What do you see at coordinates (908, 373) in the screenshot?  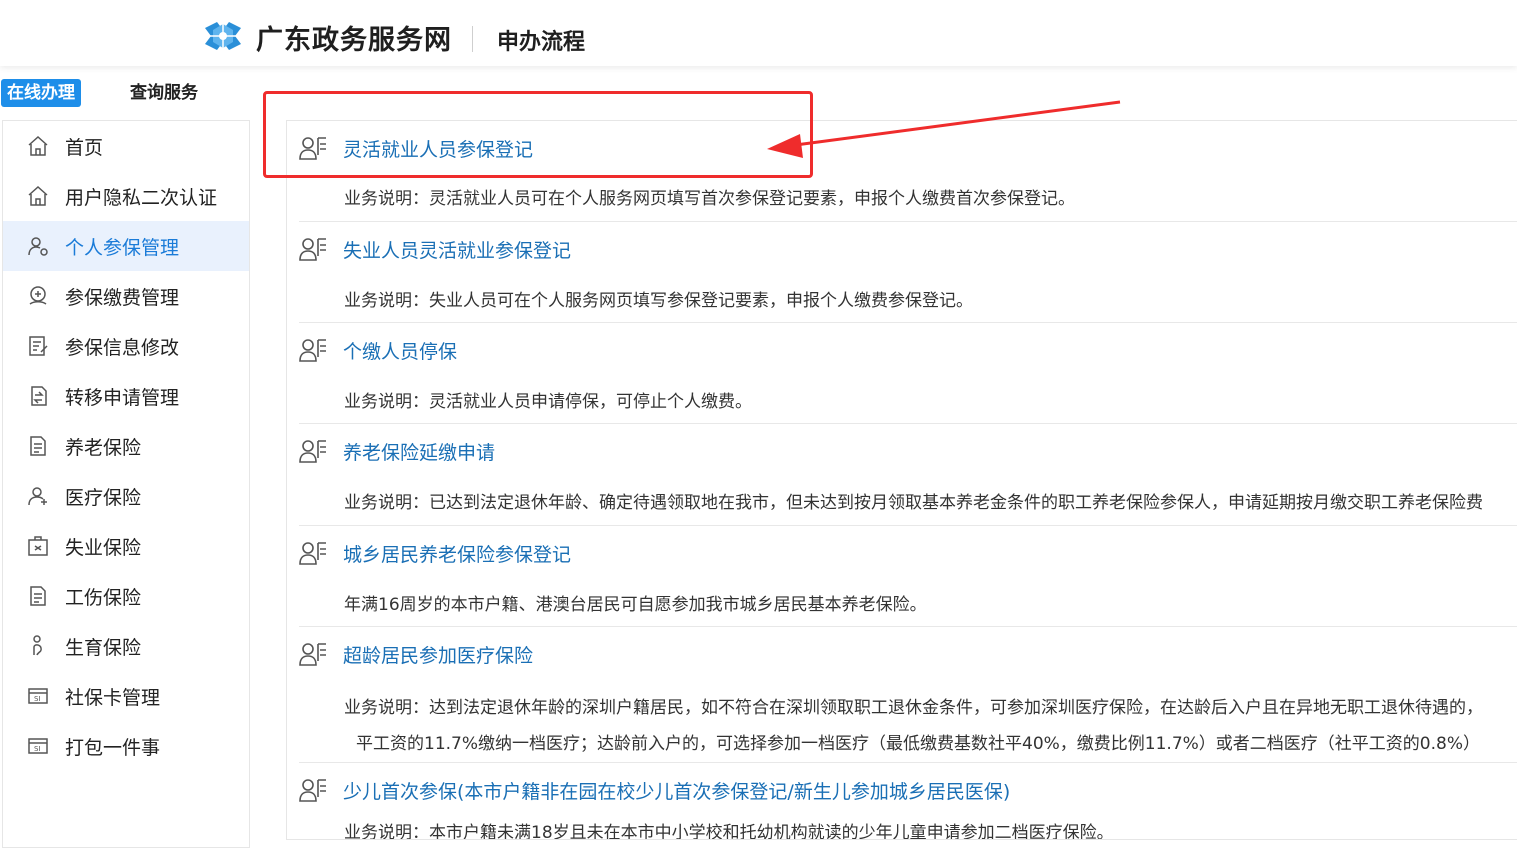 I see `list-item: 个缴人员停保 业务说明：灵活就业人员申请停保，可停止个人缴费。` at bounding box center [908, 373].